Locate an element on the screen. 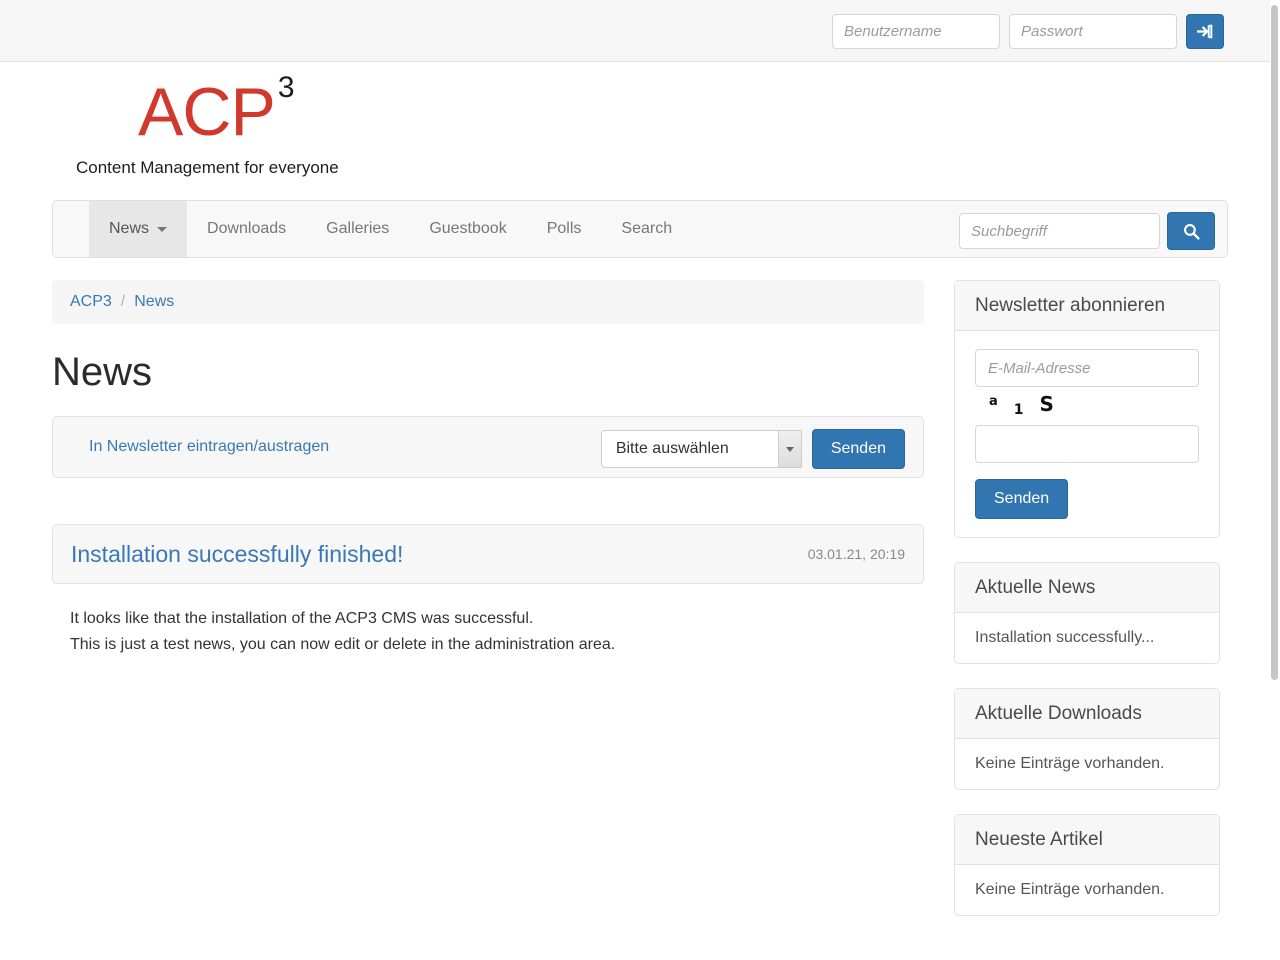 The image size is (1280, 960). top-login-bar is located at coordinates (635, 31).